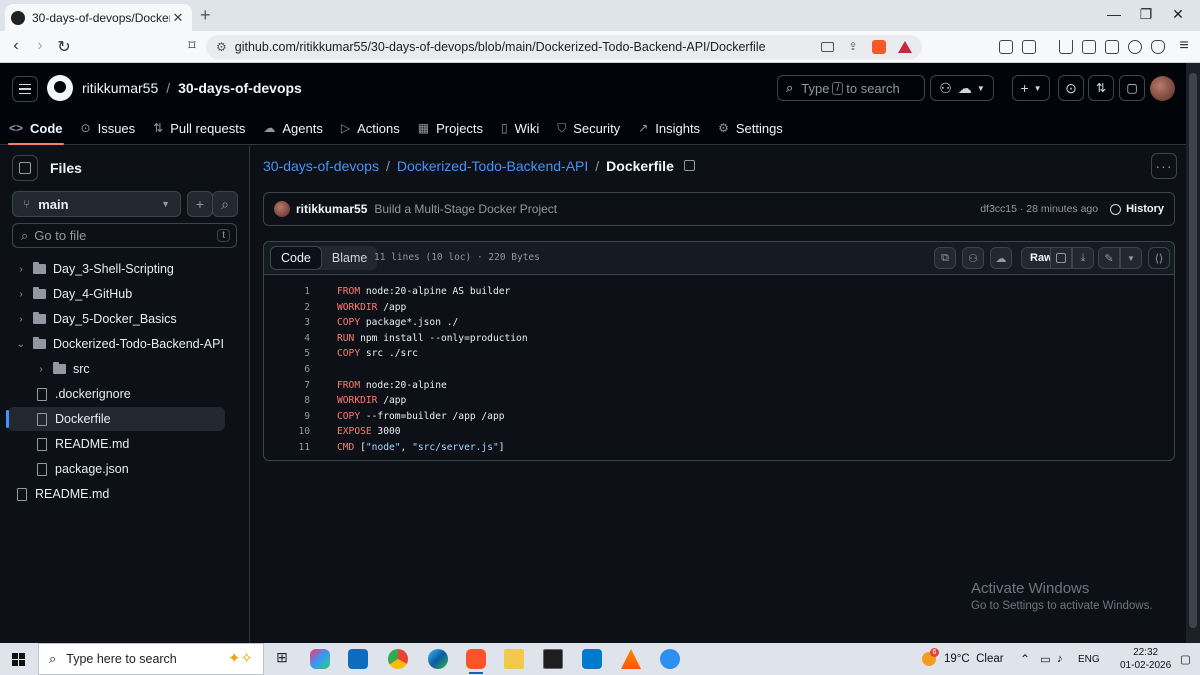 The width and height of the screenshot is (1200, 675). Describe the element at coordinates (1029, 47) in the screenshot. I see `translate-icon` at that location.